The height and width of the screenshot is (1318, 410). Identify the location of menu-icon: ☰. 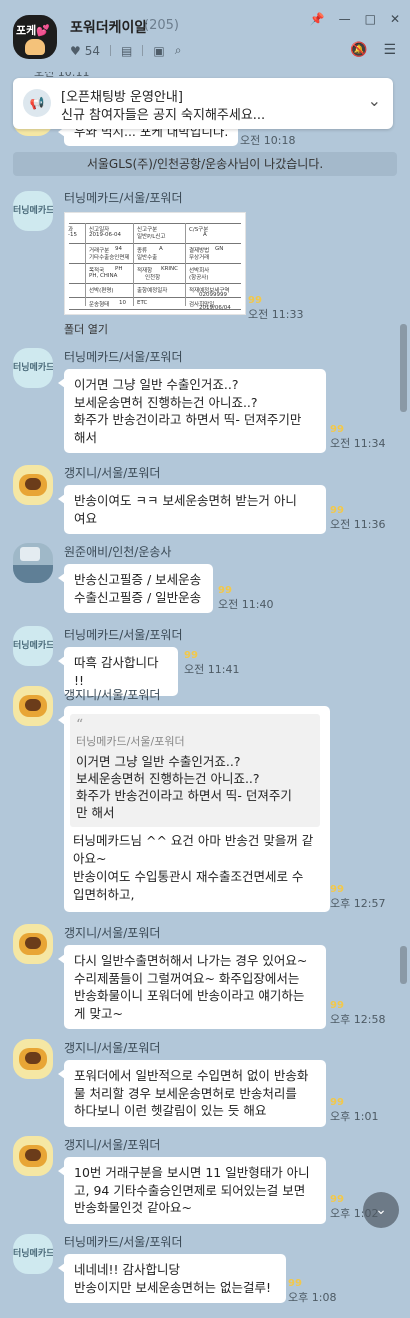
(389, 50).